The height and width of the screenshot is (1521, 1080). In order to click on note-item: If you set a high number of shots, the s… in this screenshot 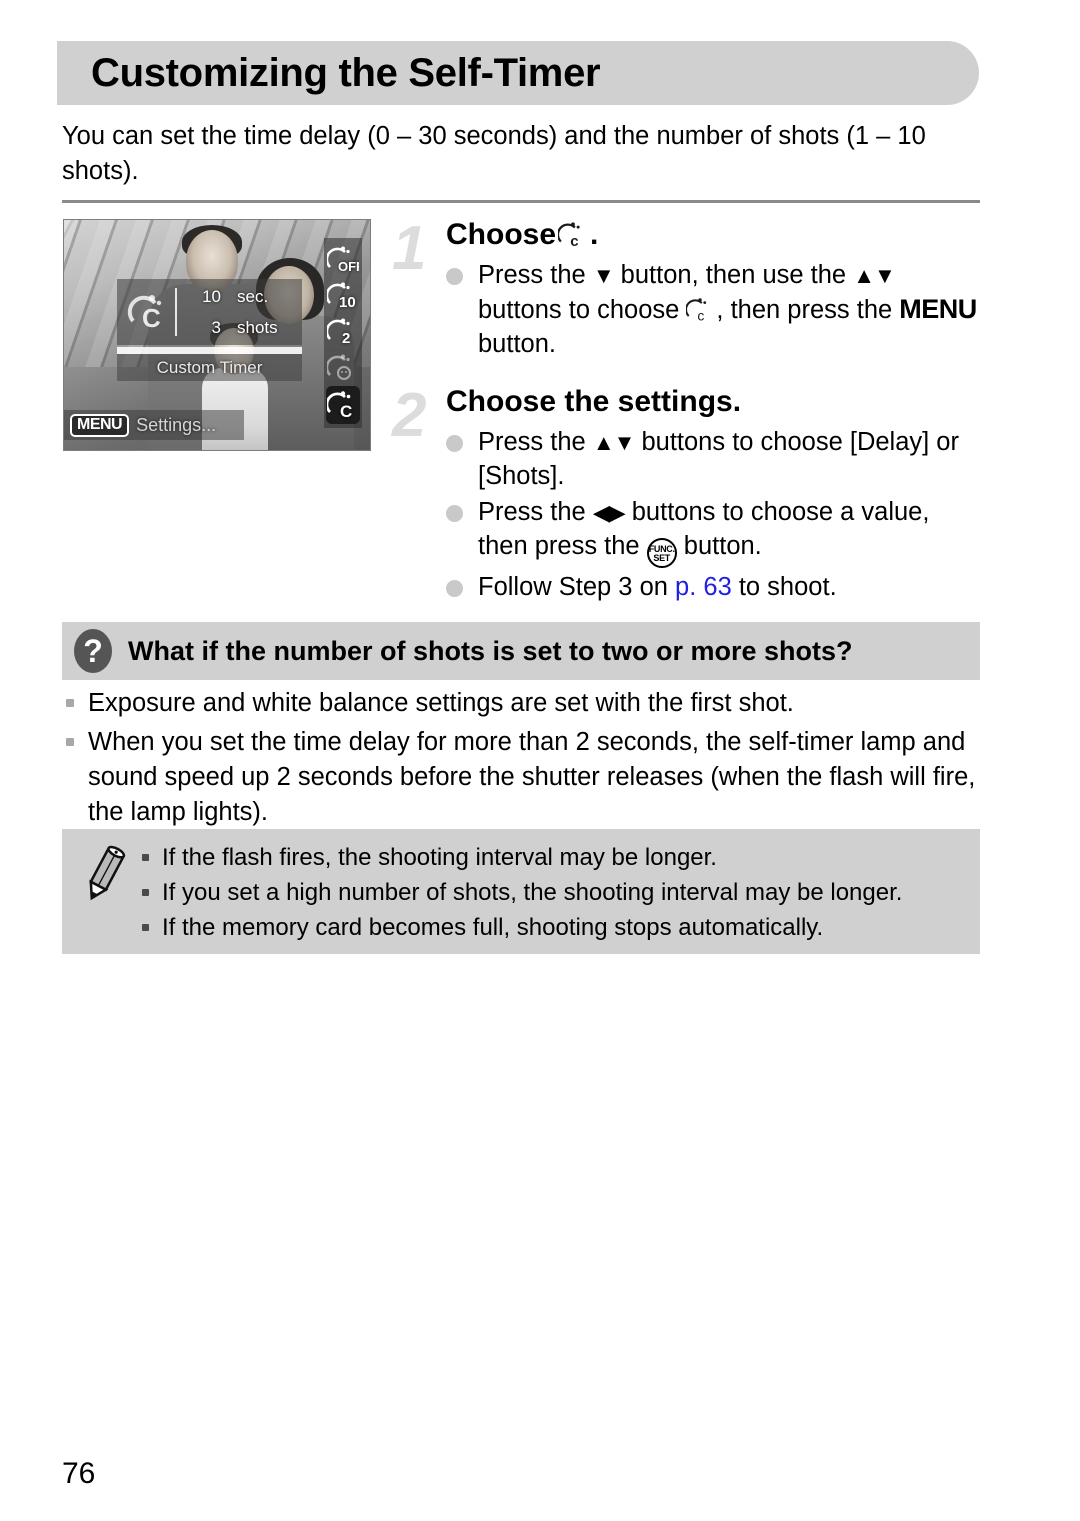, I will do `click(555, 893)`.